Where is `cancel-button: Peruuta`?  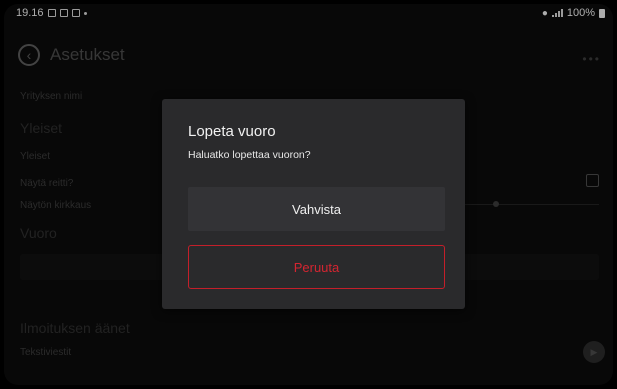
cancel-button: Peruuta is located at coordinates (316, 267).